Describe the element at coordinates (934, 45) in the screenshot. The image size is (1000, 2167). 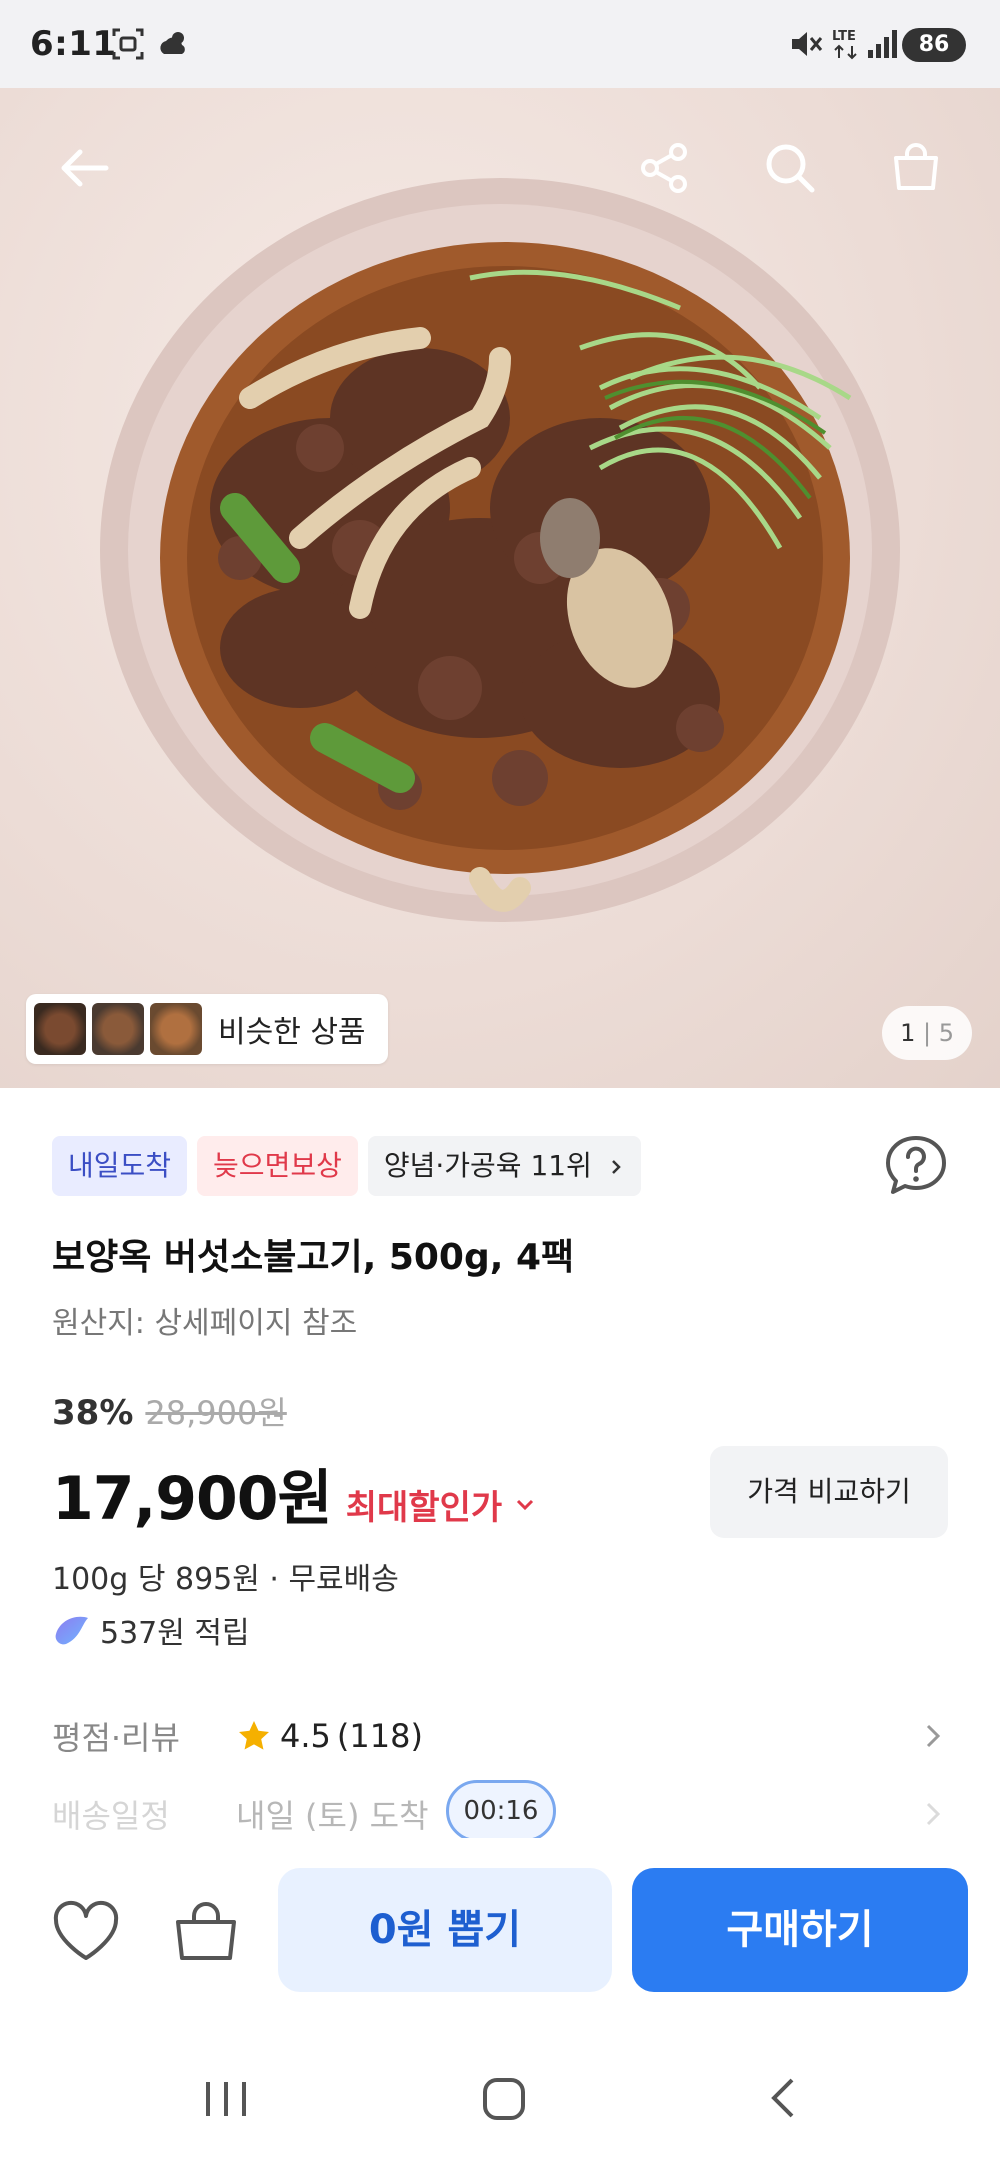
I see `battery-indicator: 86` at that location.